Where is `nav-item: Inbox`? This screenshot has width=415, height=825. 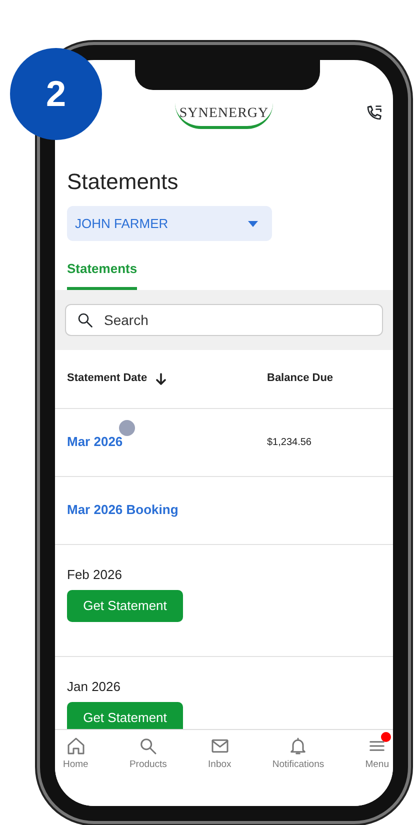
nav-item: Inbox is located at coordinates (220, 771).